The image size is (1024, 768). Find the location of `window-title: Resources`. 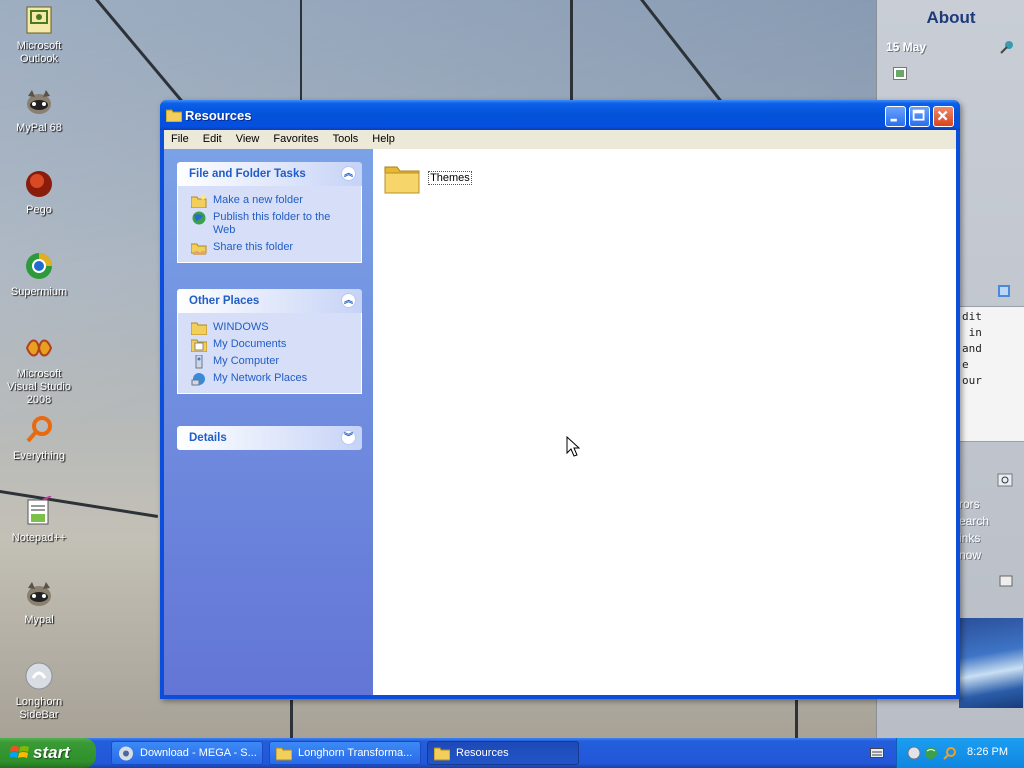

window-title: Resources is located at coordinates (218, 115).